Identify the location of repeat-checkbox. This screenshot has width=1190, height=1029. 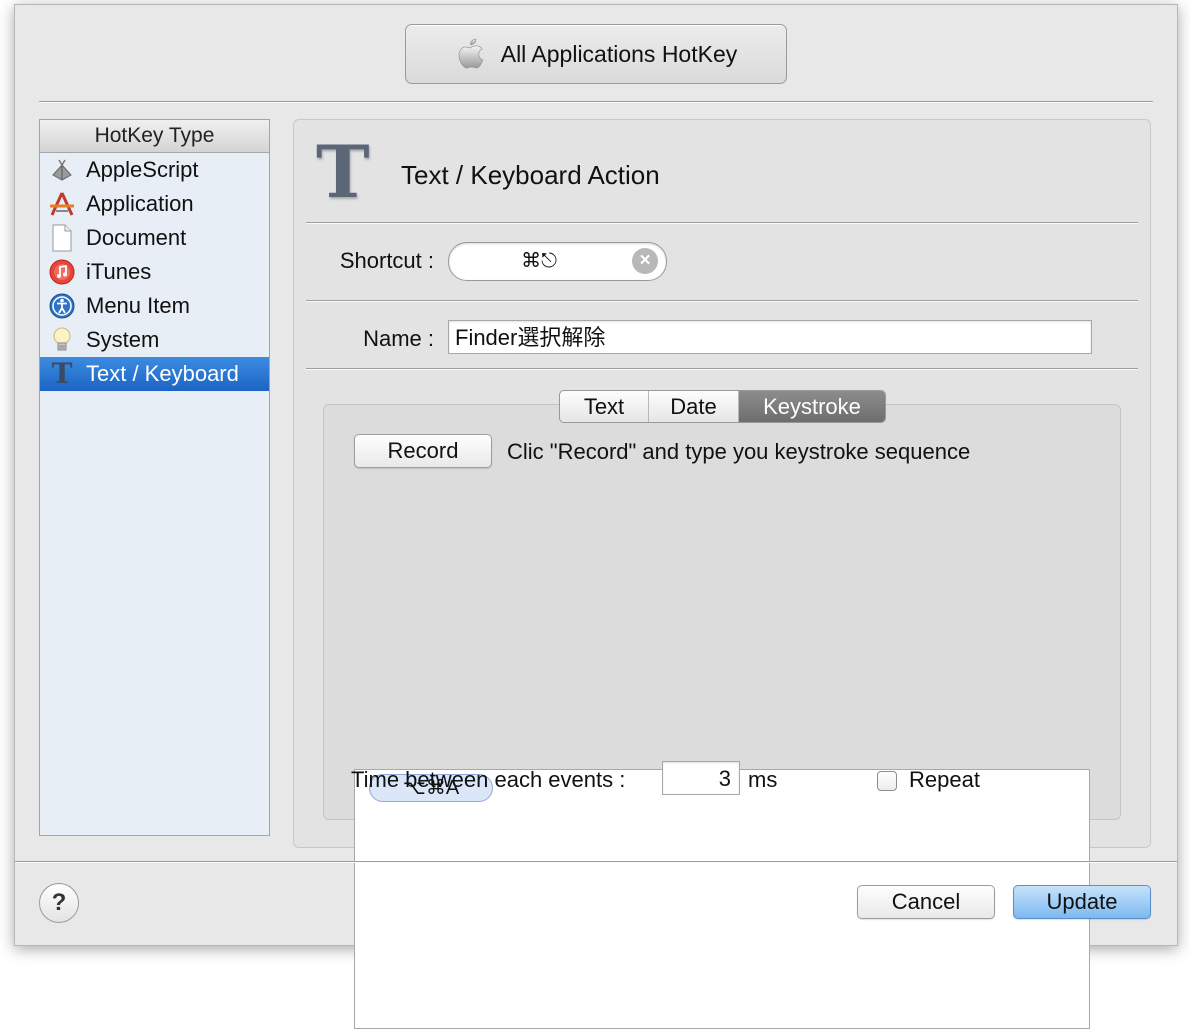
(887, 781).